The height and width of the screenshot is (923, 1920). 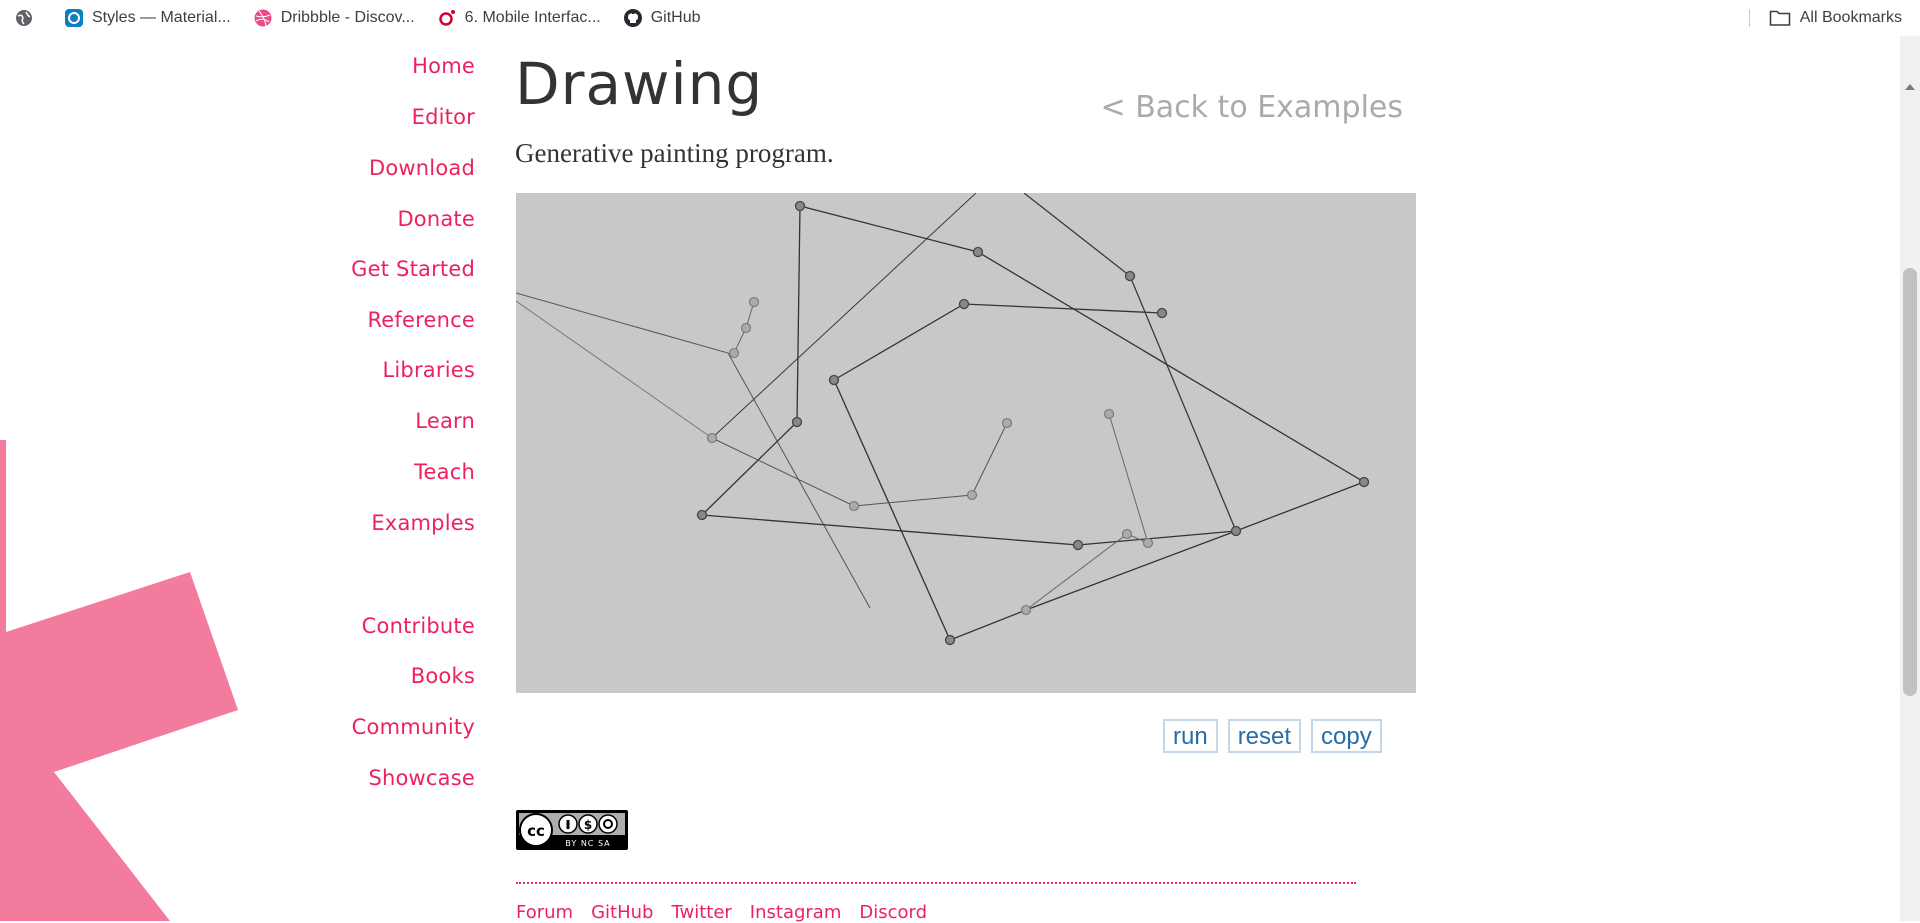 What do you see at coordinates (622, 912) in the screenshot?
I see `footer-github: GitHub` at bounding box center [622, 912].